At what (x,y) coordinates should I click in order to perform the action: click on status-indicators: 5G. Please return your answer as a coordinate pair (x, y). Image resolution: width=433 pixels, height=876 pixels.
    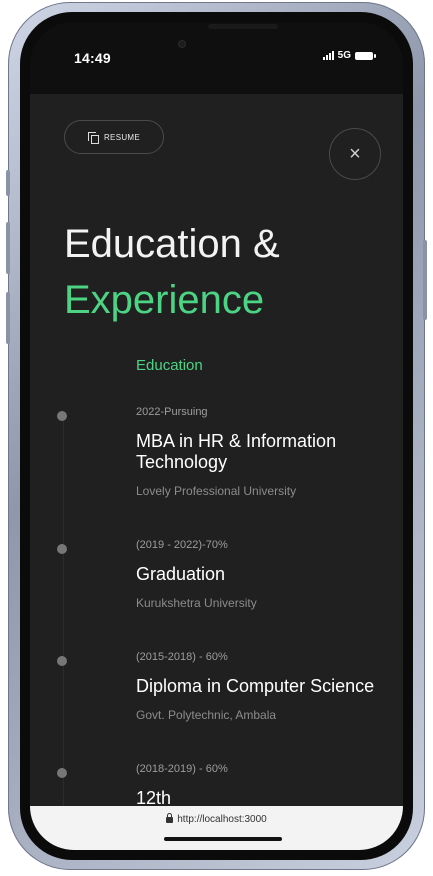
    Looking at the image, I should click on (349, 55).